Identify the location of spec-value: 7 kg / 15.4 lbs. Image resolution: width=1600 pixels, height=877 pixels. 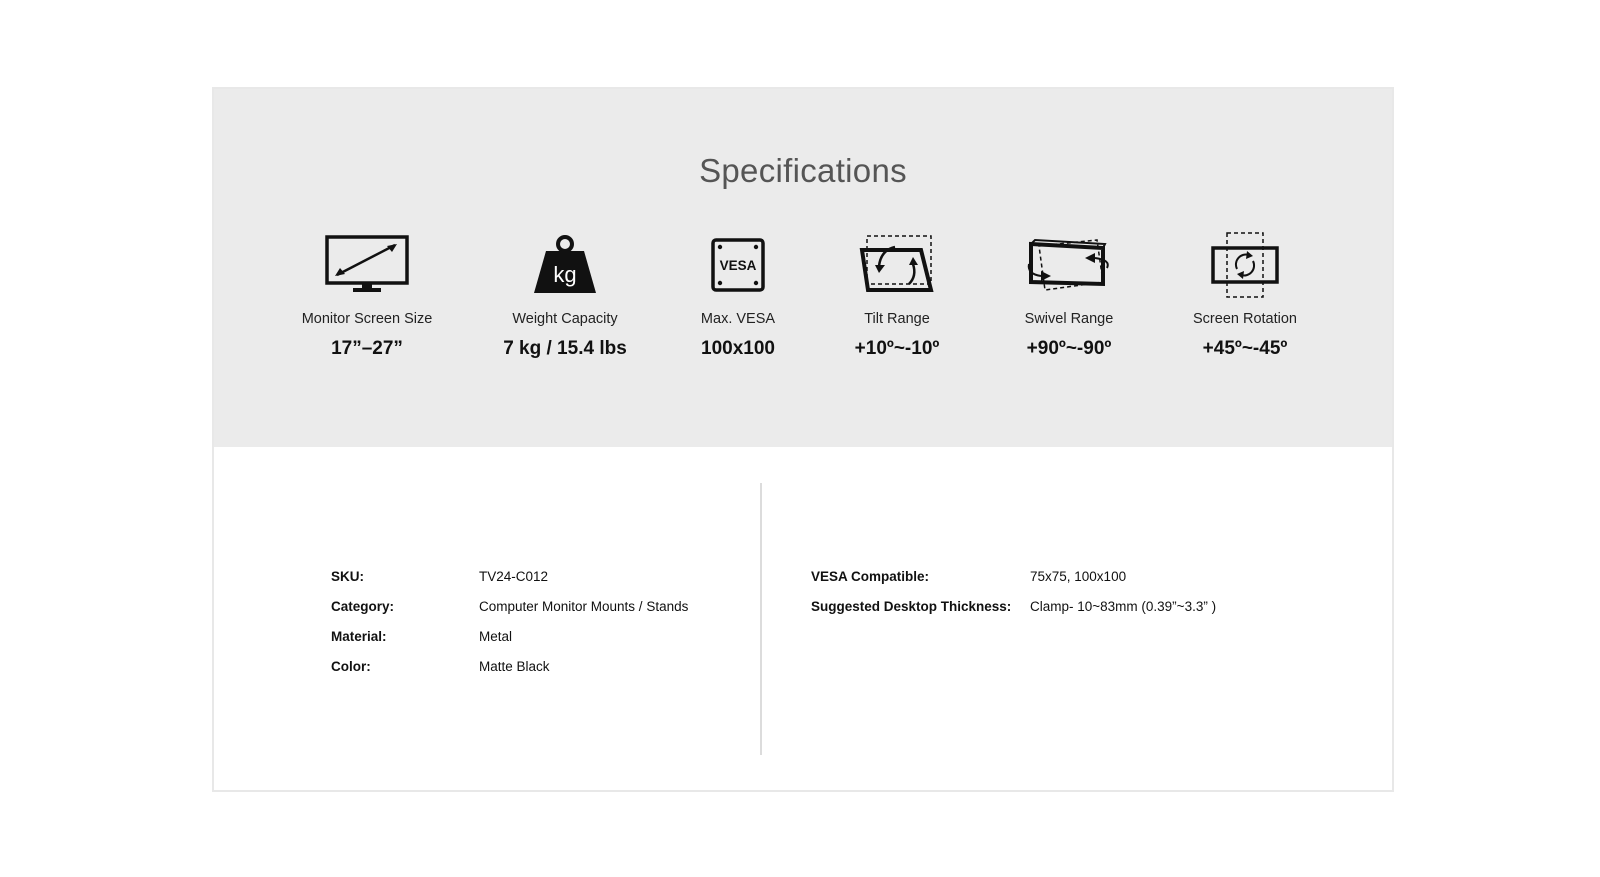
(565, 348).